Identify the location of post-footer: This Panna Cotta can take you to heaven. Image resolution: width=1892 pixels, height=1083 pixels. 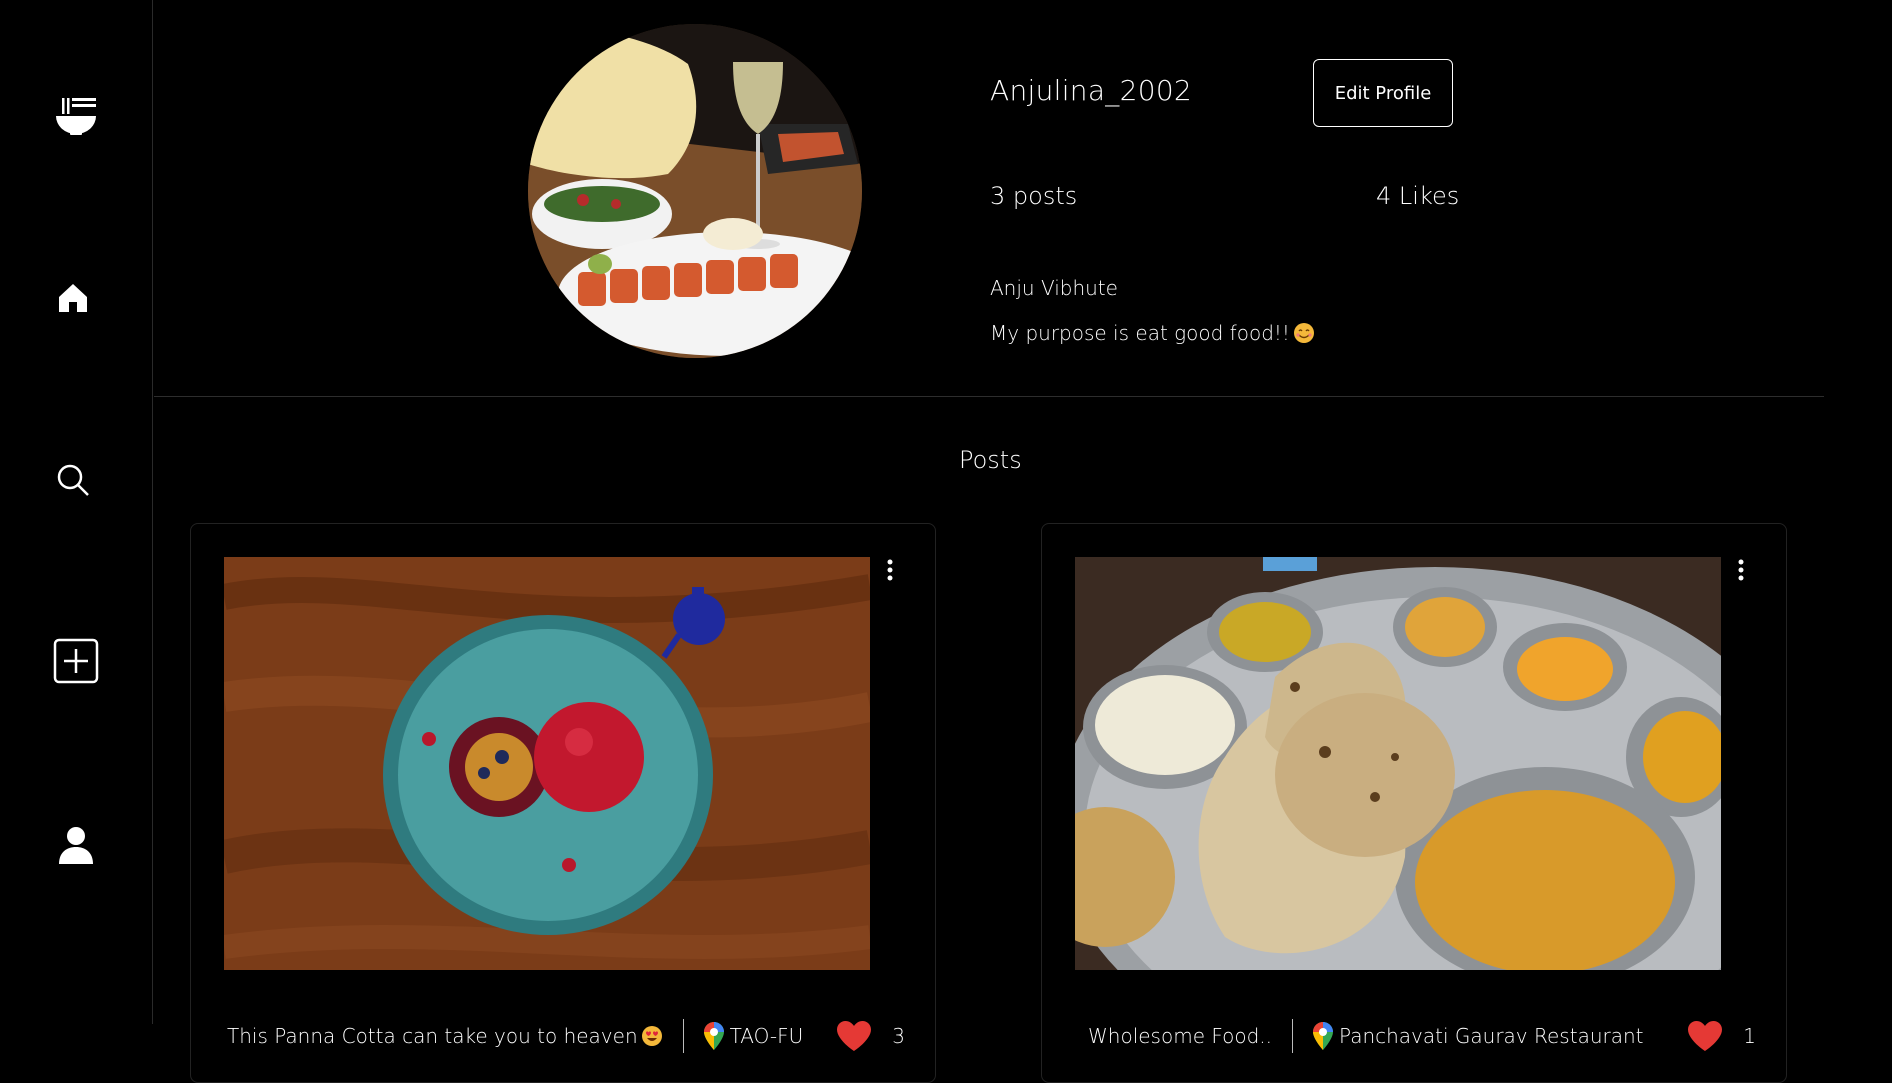
(566, 1036).